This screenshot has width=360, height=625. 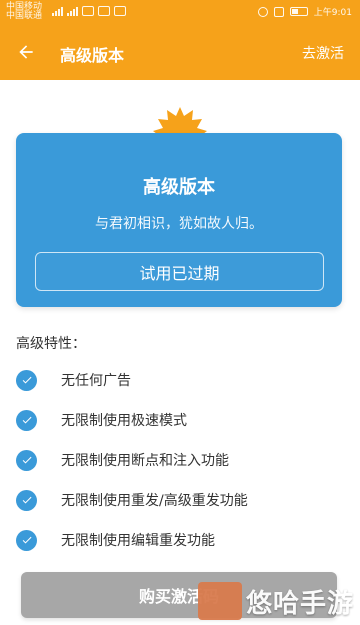 I want to click on carrier-line-2: 中国联通, so click(x=24, y=16).